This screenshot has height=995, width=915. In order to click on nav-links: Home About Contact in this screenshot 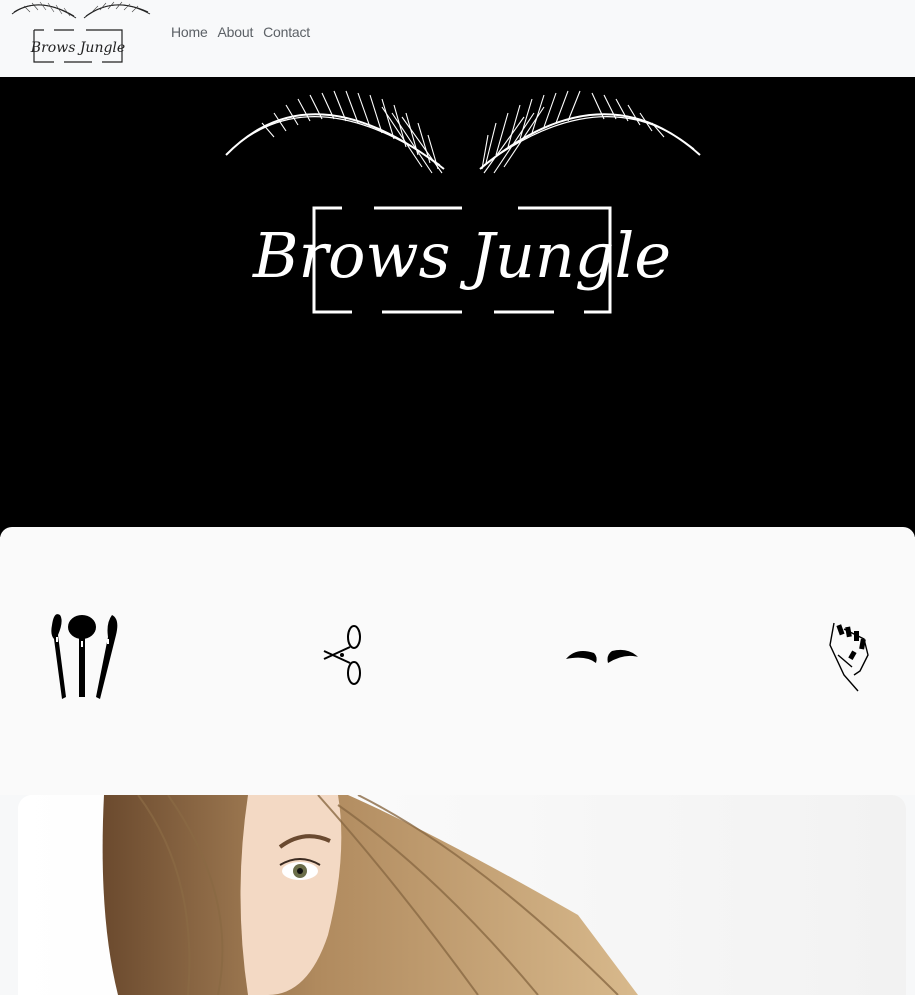, I will do `click(240, 32)`.